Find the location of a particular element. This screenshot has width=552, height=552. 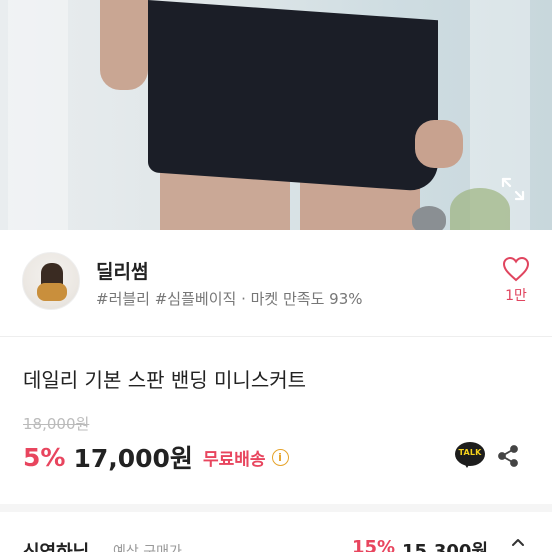

expected-price-label: 예상 구매가 is located at coordinates (147, 548).